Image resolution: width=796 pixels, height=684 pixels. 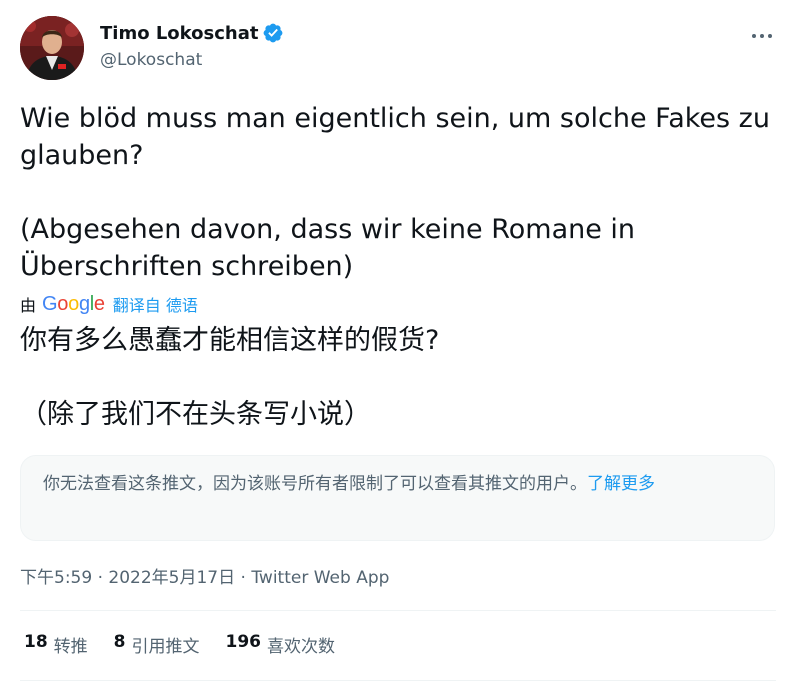 I want to click on translated-paragraph: 你有多么愚蠢才能相信这样的假货?, so click(x=230, y=340).